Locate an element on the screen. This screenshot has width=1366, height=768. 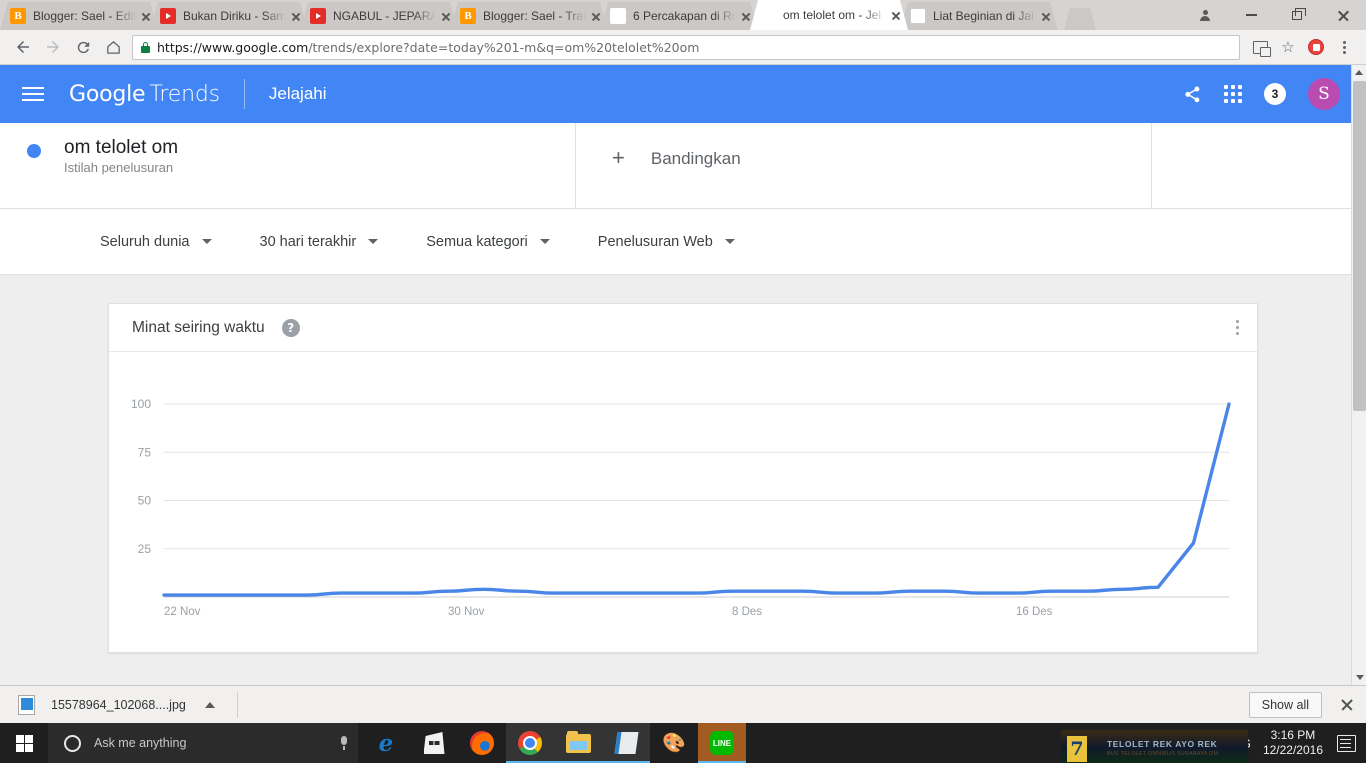
tab-title: Blogger: Sael - Traf is located at coordinates (534, 16).